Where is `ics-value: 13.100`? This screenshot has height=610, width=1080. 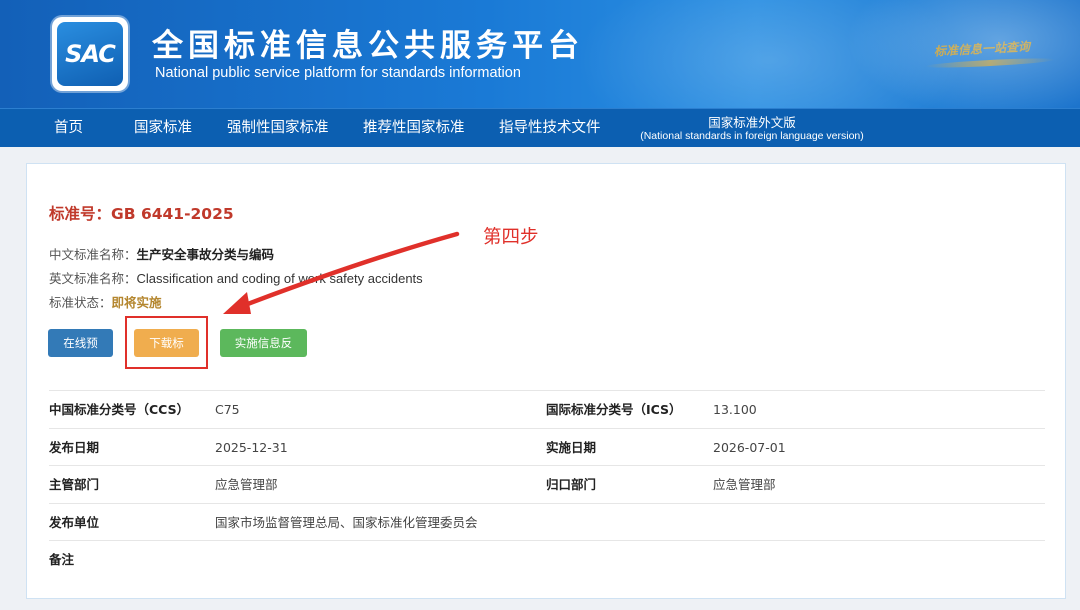
ics-value: 13.100 is located at coordinates (735, 409).